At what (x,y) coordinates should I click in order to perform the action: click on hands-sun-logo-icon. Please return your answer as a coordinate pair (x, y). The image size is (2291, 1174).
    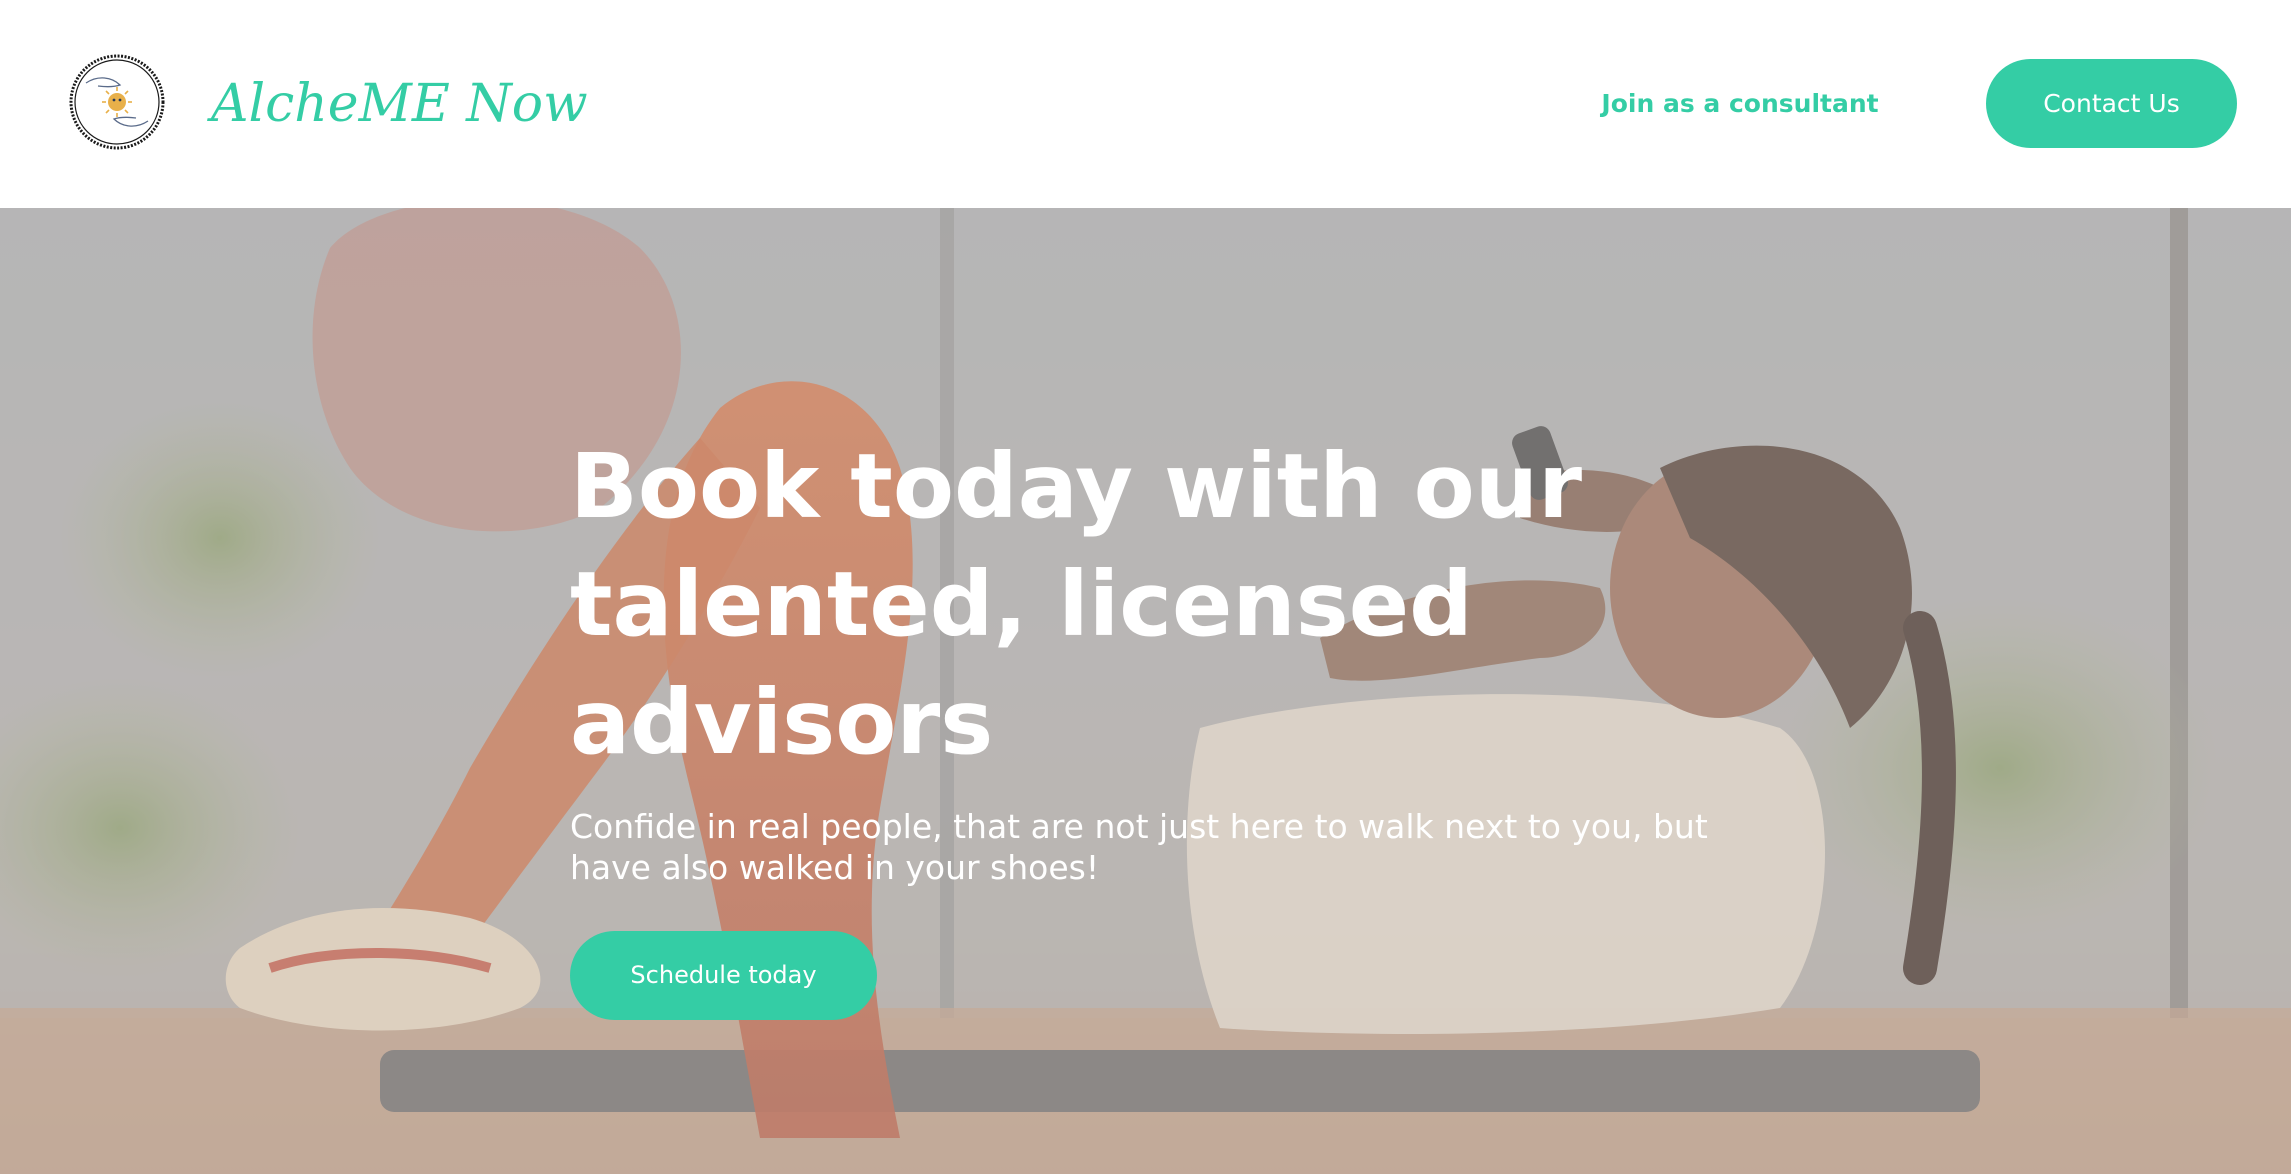
    Looking at the image, I should click on (117, 102).